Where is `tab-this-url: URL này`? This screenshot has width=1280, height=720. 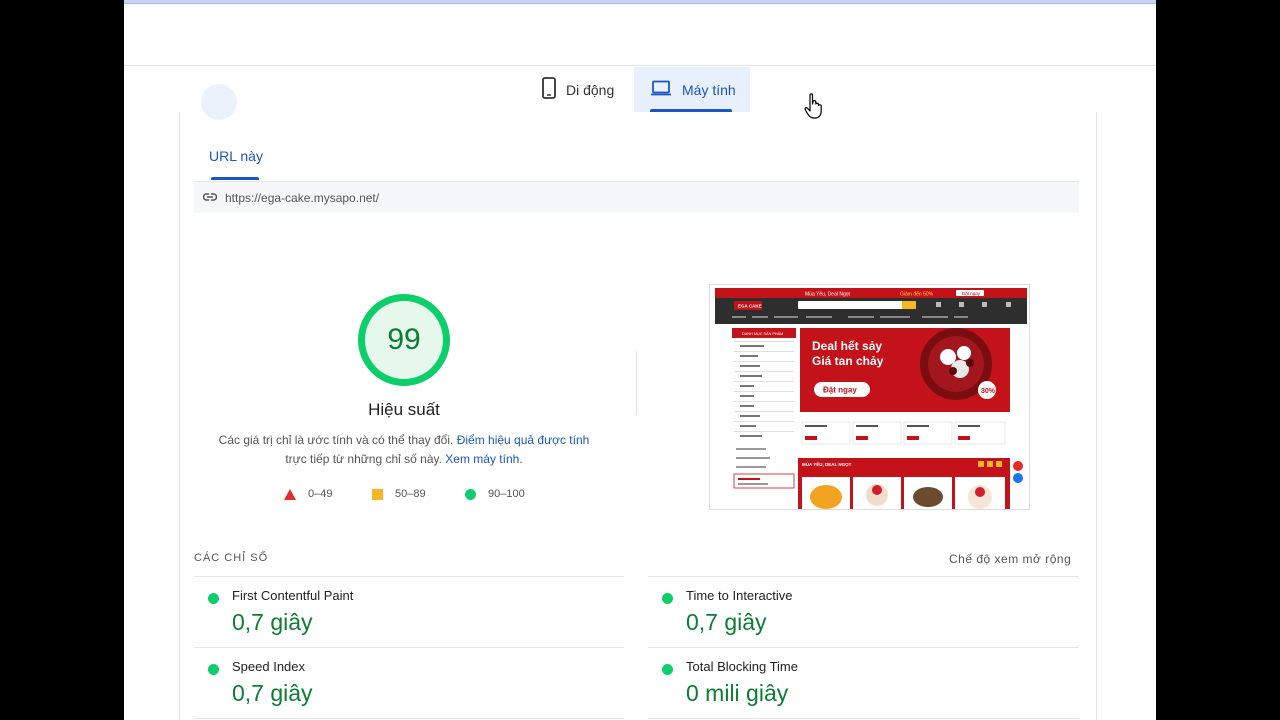
tab-this-url: URL này is located at coordinates (236, 156).